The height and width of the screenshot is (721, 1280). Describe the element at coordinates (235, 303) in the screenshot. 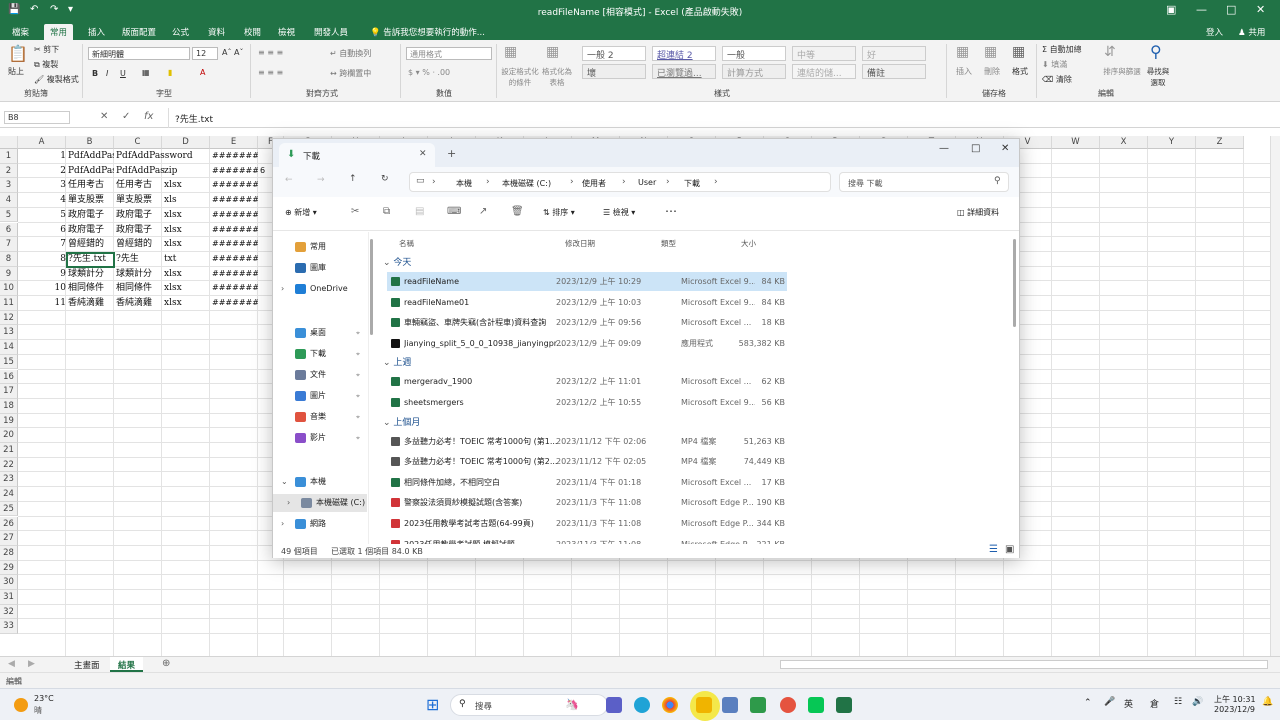

I see `cell-e11: ########` at that location.